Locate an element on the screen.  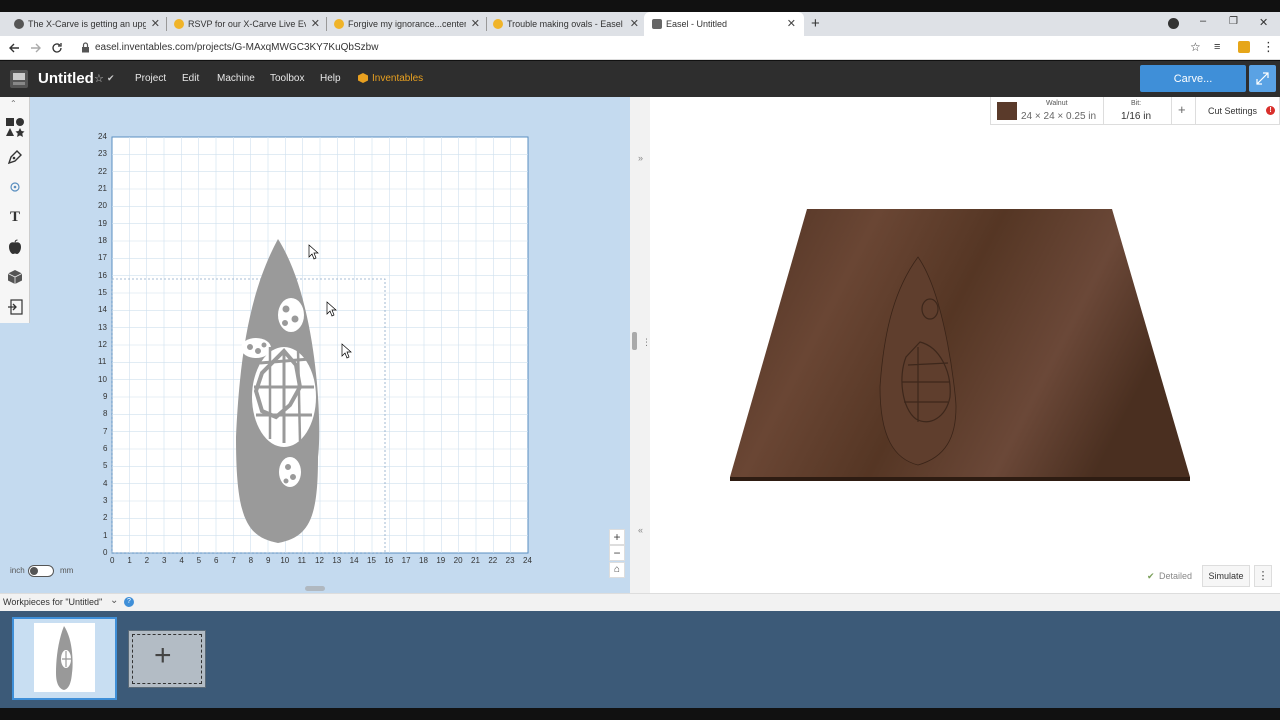
reading-list-icon: ≡ is located at coordinates (1217, 47).